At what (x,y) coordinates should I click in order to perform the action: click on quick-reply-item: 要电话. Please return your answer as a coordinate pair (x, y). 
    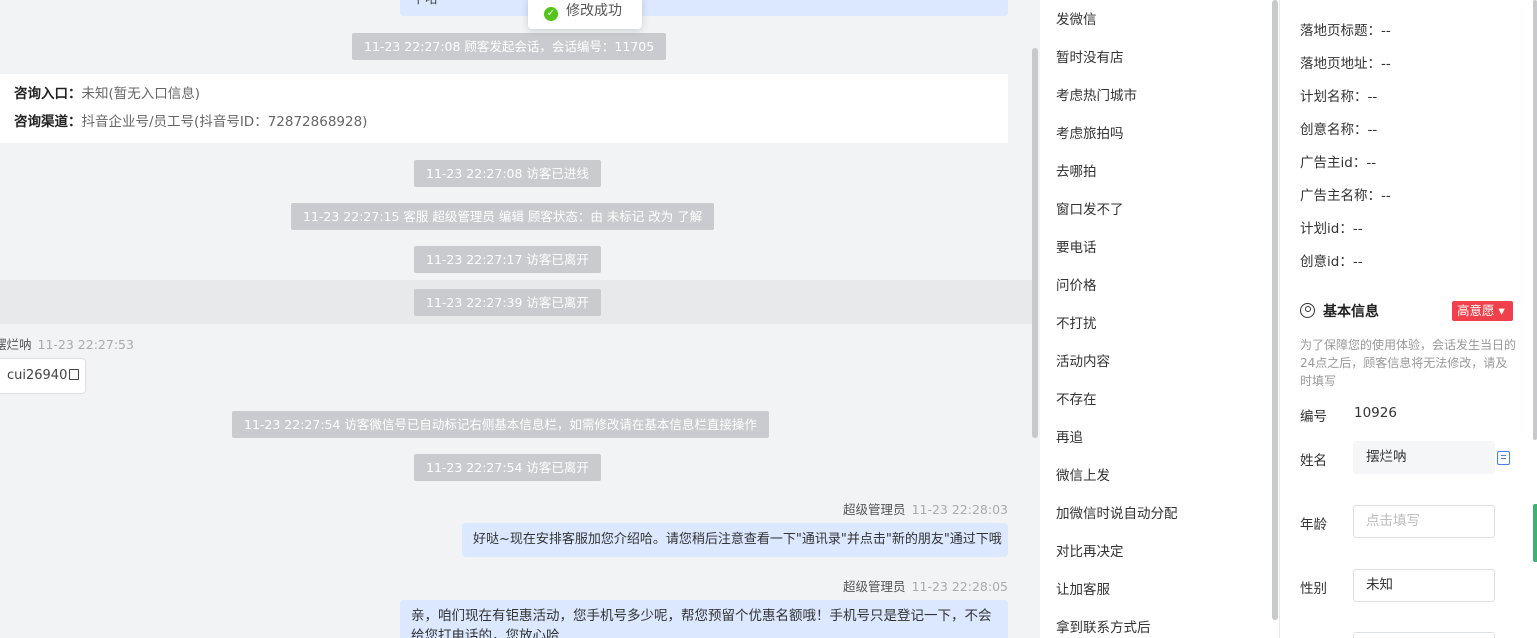
    Looking at the image, I should click on (1076, 246).